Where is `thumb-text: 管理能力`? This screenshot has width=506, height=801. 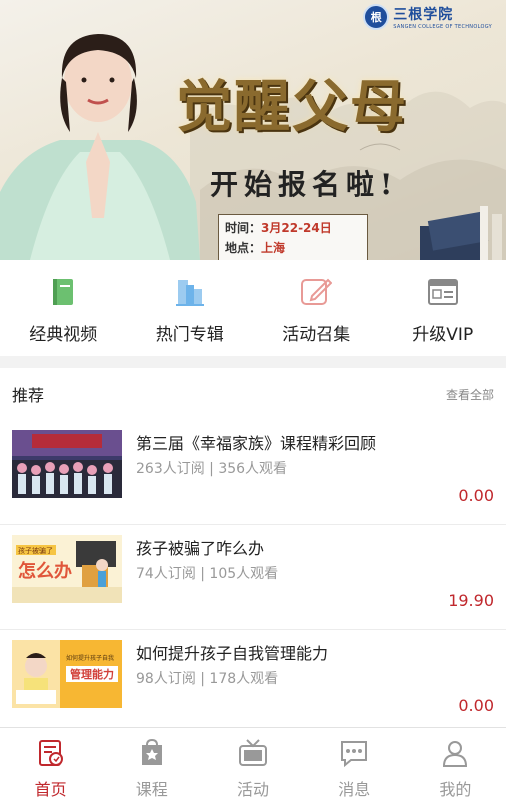
thumb-text: 管理能力 is located at coordinates (92, 674).